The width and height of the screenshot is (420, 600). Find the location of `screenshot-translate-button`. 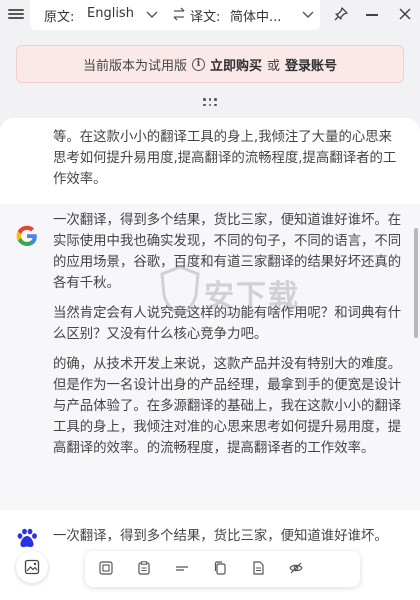

screenshot-translate-button is located at coordinates (32, 567).